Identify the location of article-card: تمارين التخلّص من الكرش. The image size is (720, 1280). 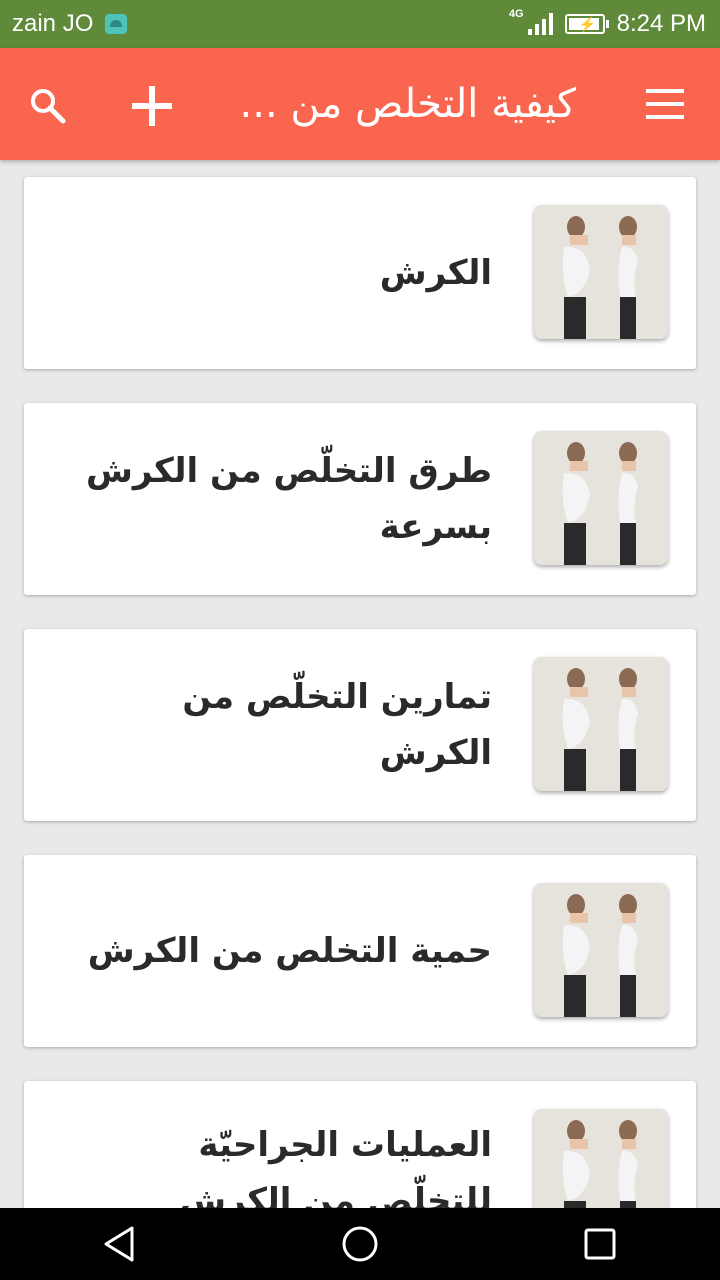
(360, 725).